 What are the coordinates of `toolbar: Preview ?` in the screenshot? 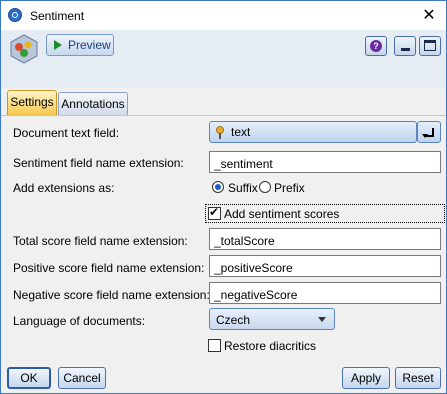 It's located at (223, 59).